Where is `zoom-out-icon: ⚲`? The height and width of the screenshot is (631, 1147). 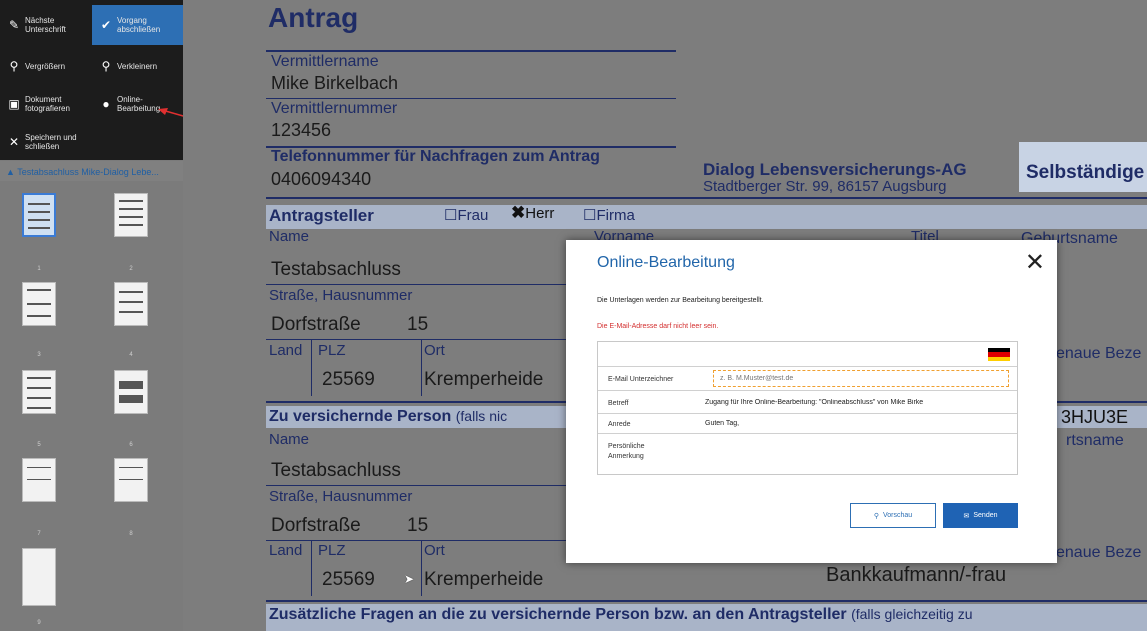
zoom-out-icon: ⚲ is located at coordinates (106, 65).